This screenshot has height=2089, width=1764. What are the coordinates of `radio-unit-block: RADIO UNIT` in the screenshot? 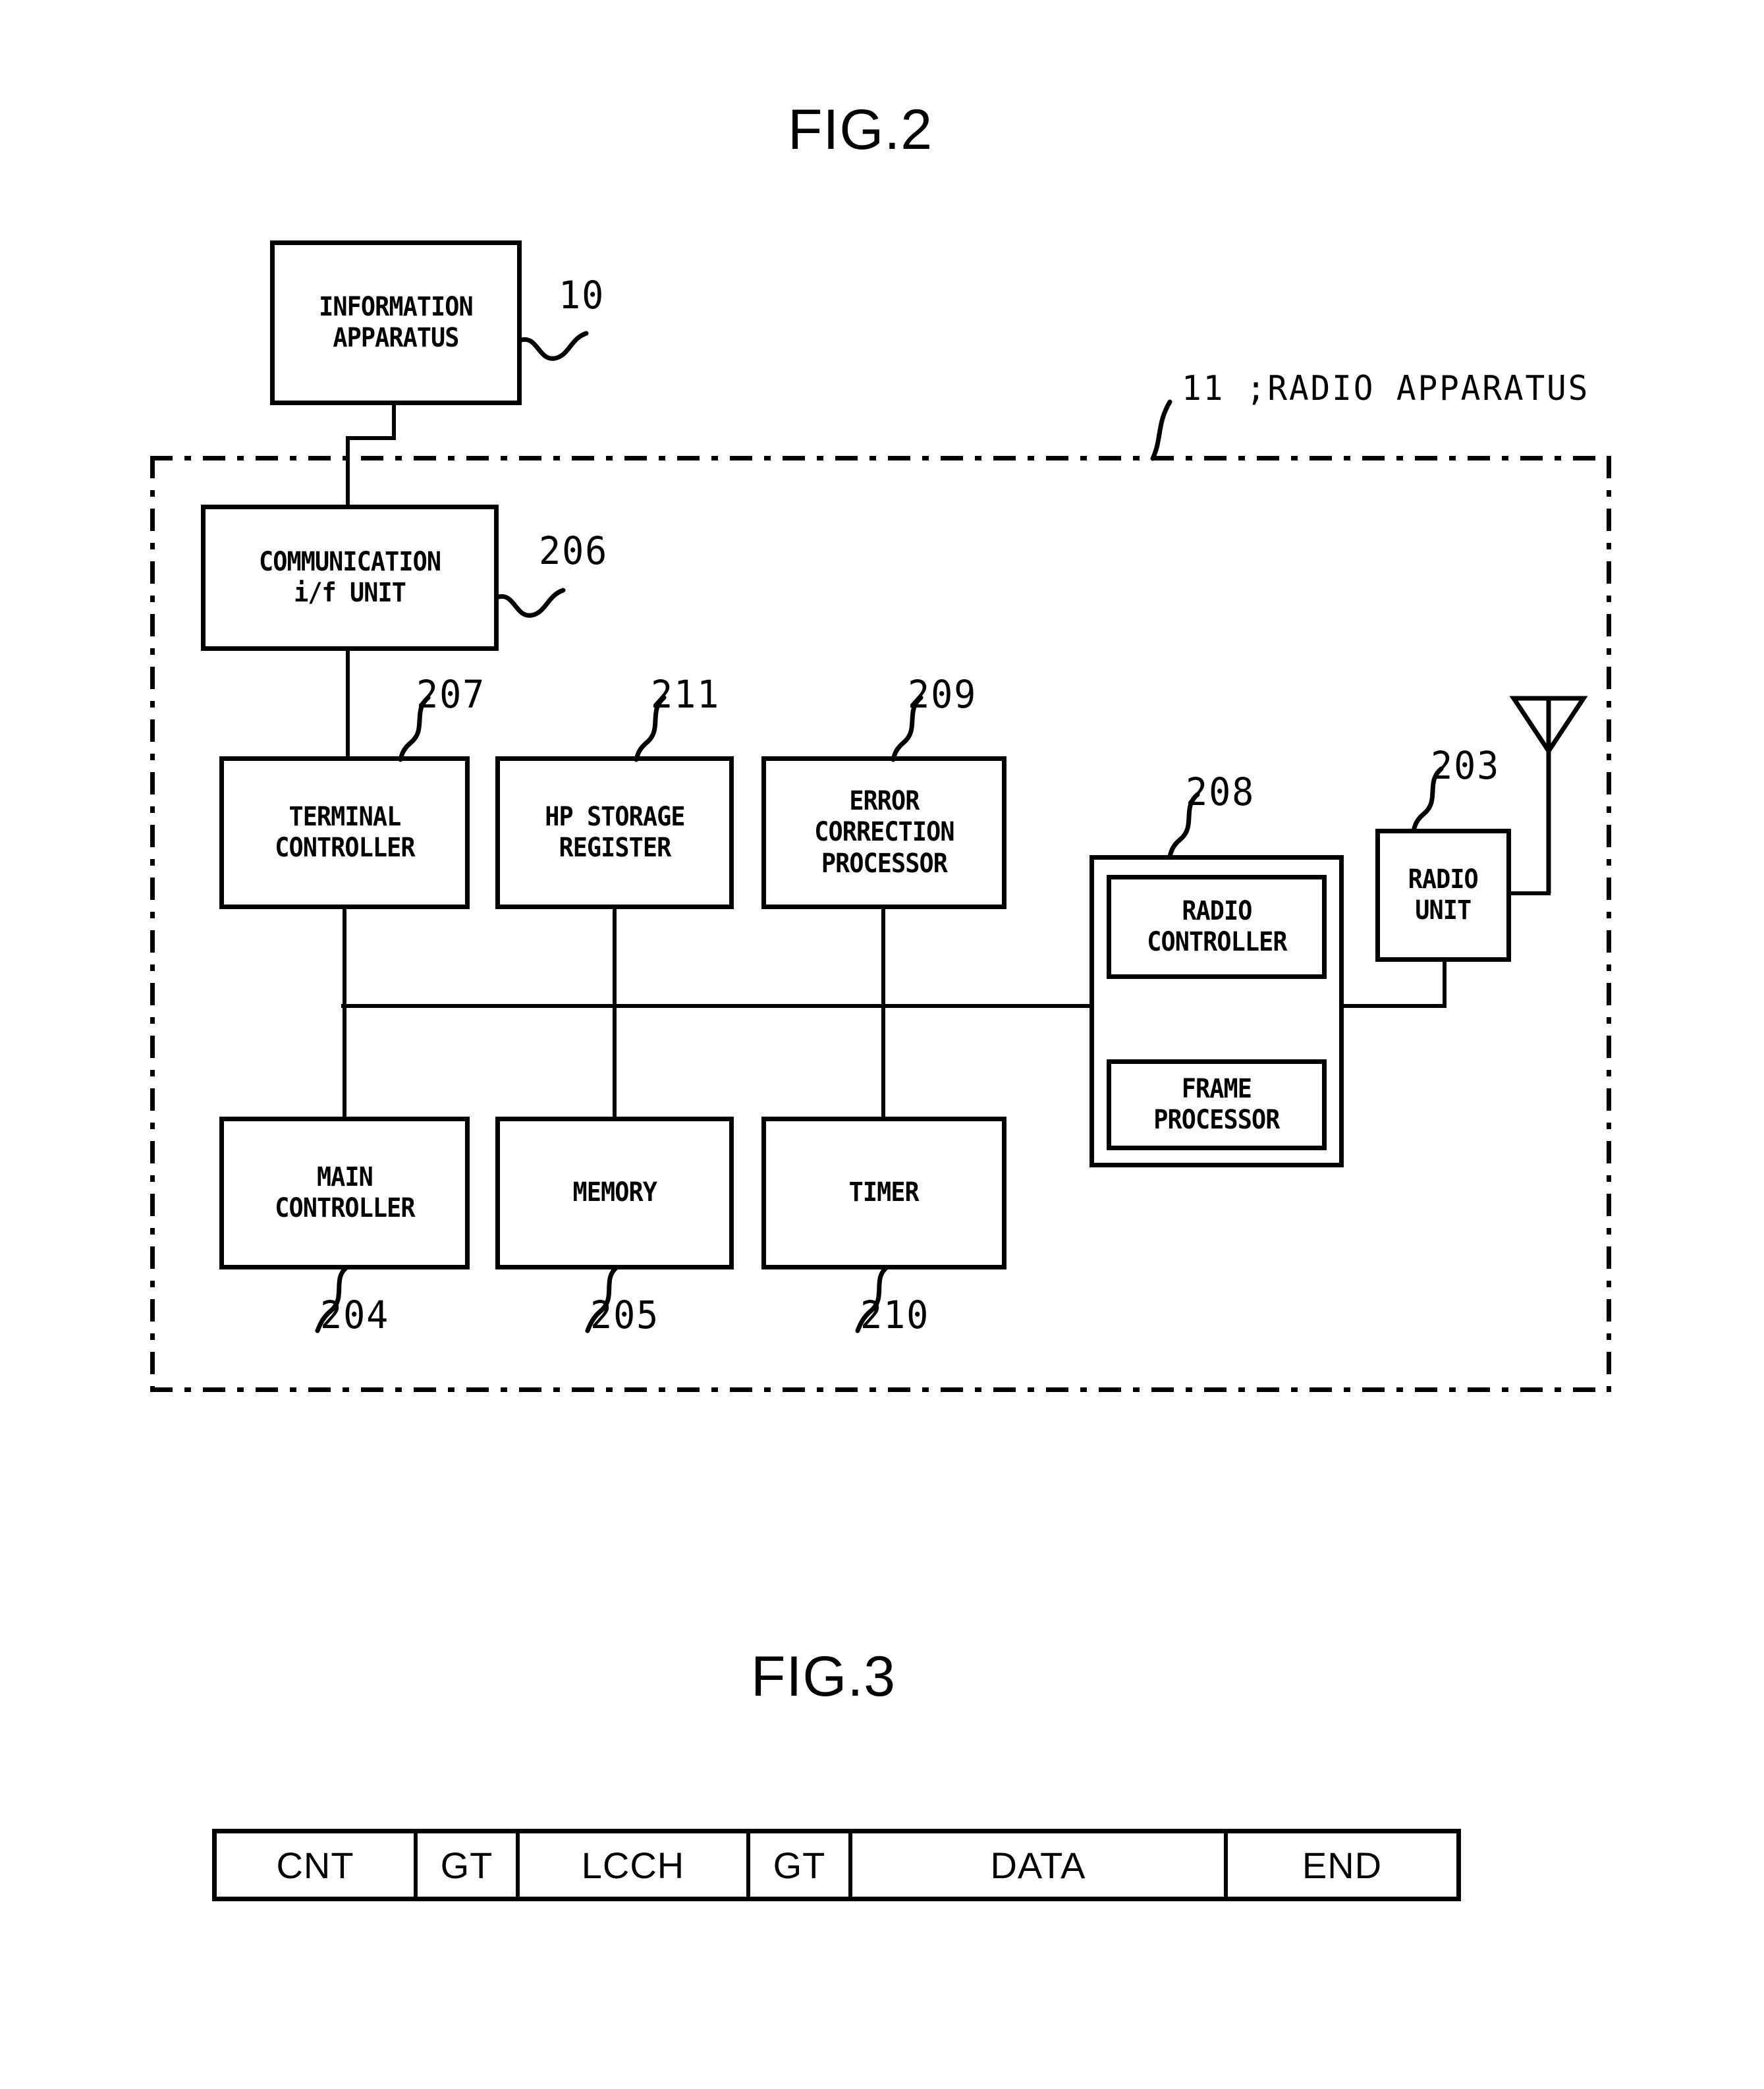 It's located at (1443, 895).